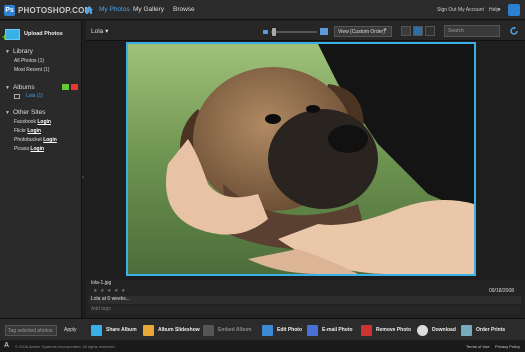 This screenshot has height=352, width=525. I want to click on email-icon, so click(312, 330).